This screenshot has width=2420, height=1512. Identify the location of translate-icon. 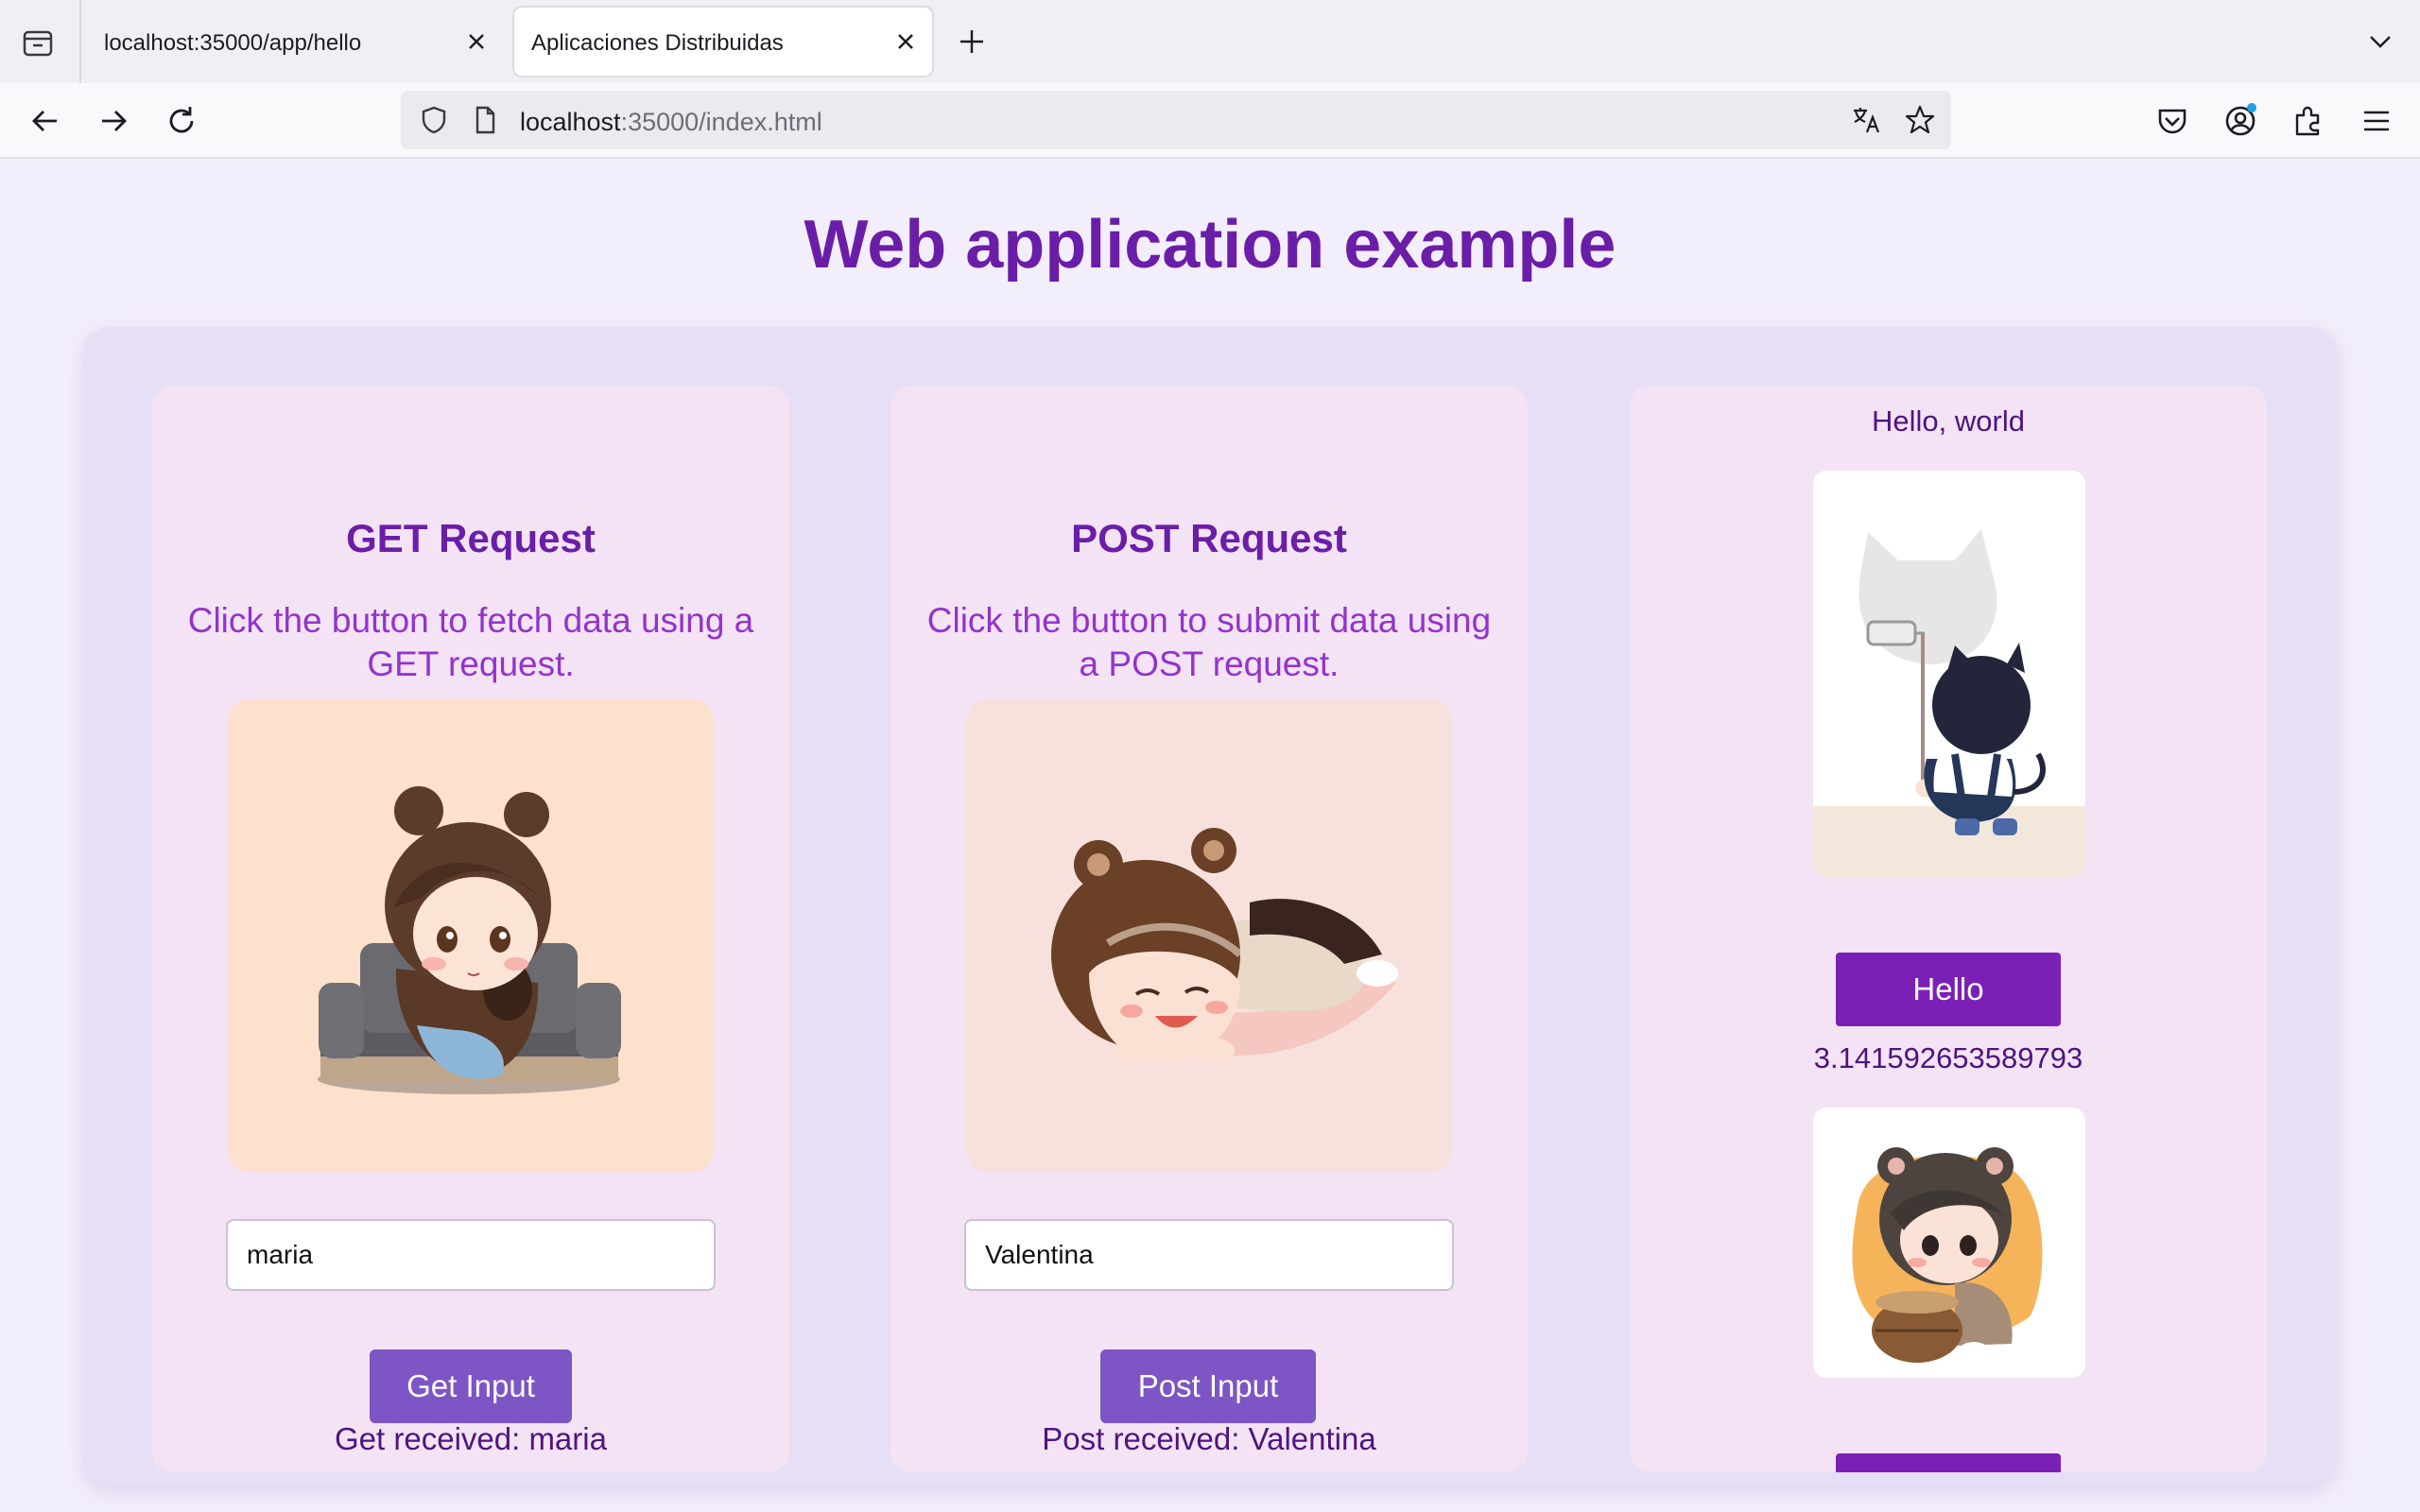
(1867, 120).